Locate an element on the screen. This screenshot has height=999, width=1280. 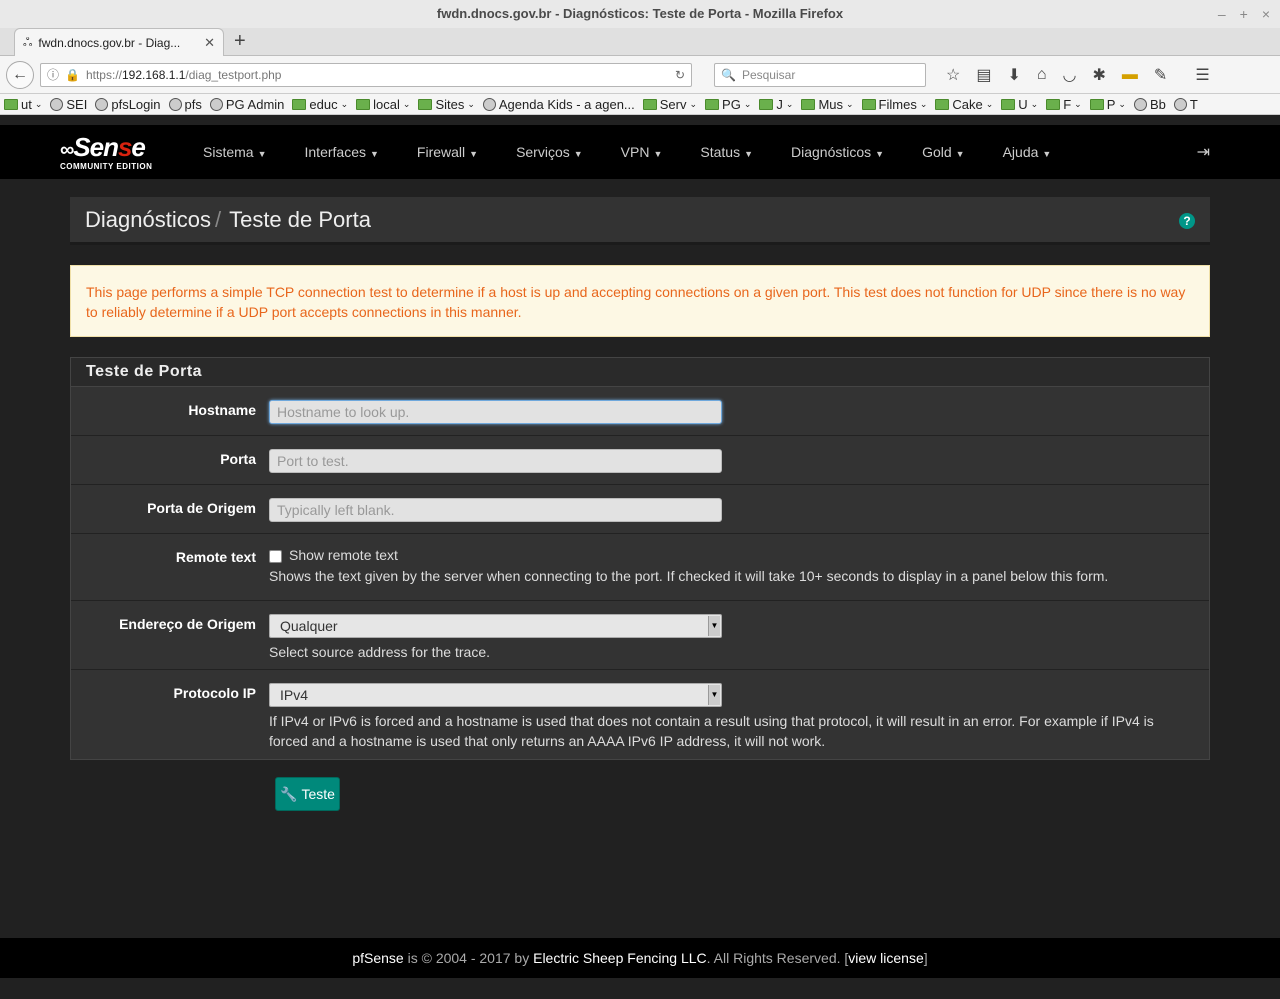
bookmark-item: SEI is located at coordinates (68, 104).